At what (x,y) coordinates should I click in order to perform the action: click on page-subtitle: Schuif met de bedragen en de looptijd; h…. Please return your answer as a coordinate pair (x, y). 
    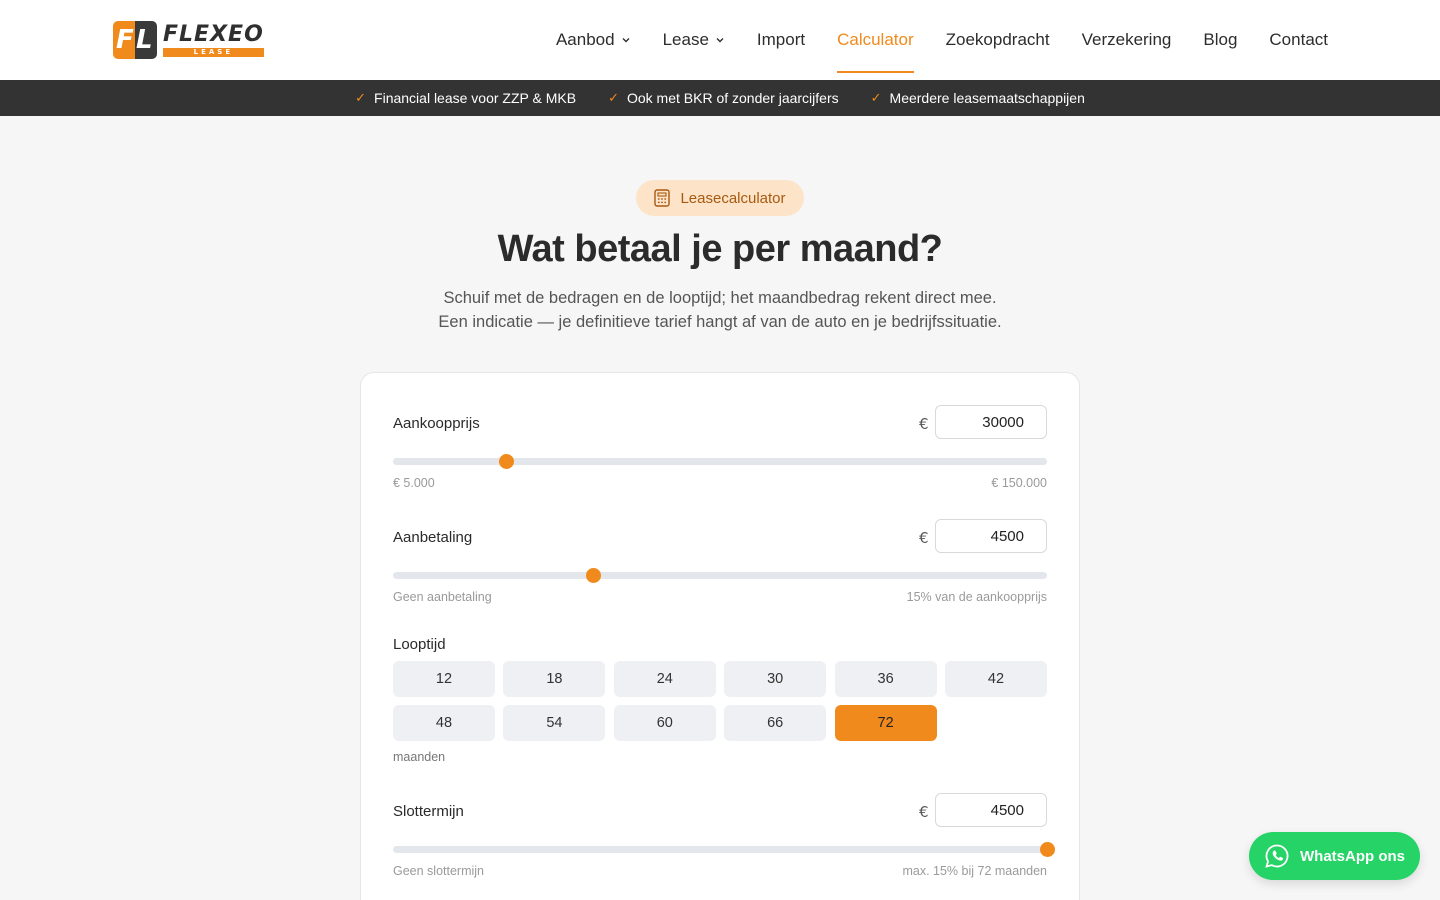
    Looking at the image, I should click on (720, 310).